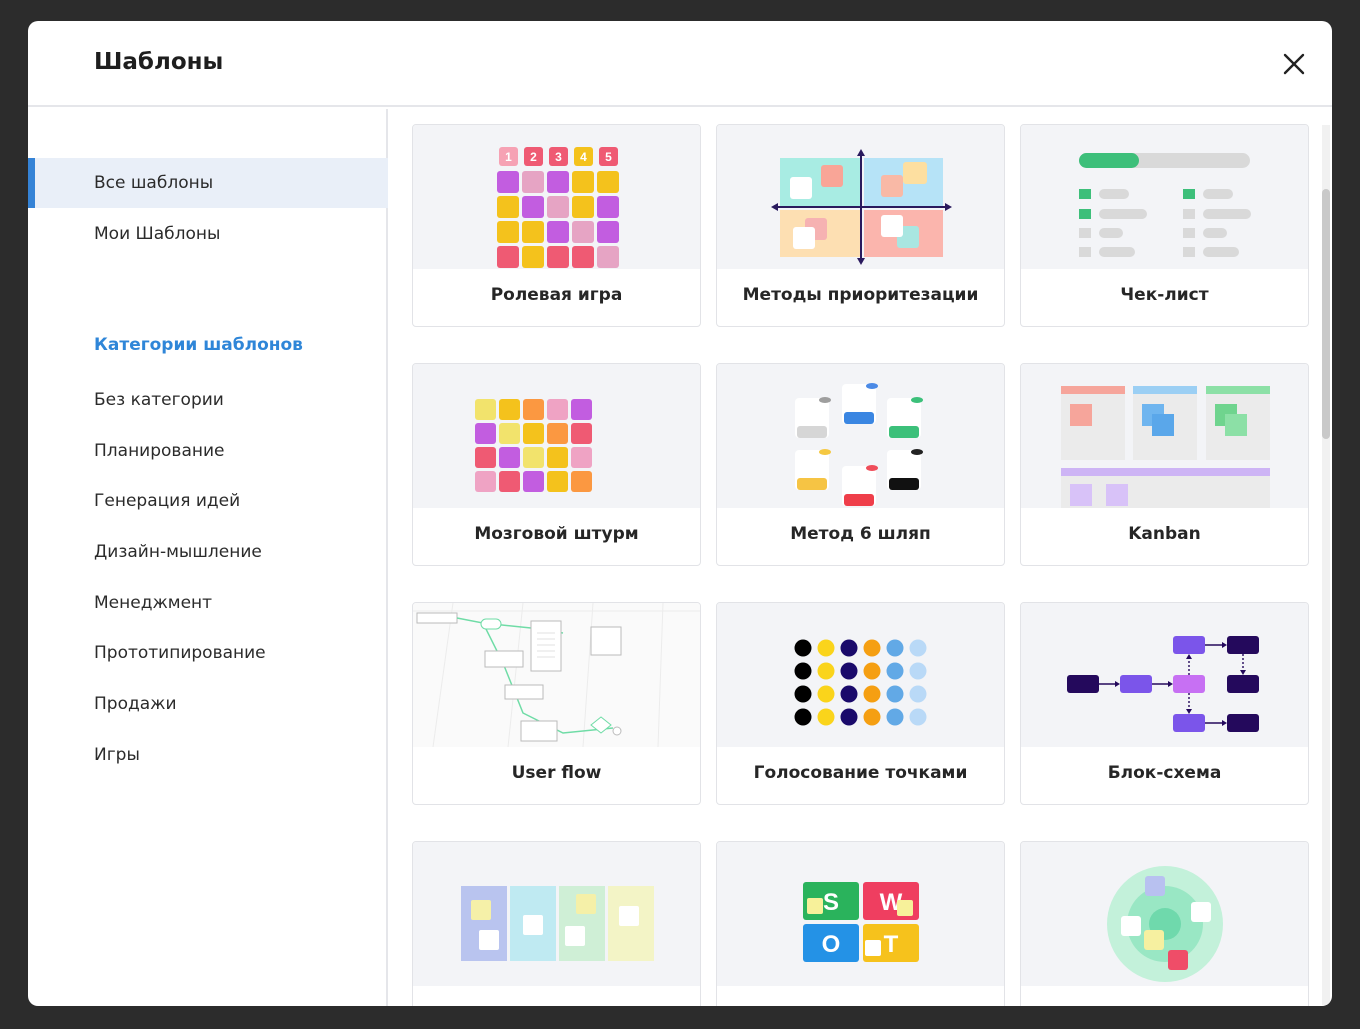  I want to click on category-management: Менеджмент, so click(153, 603).